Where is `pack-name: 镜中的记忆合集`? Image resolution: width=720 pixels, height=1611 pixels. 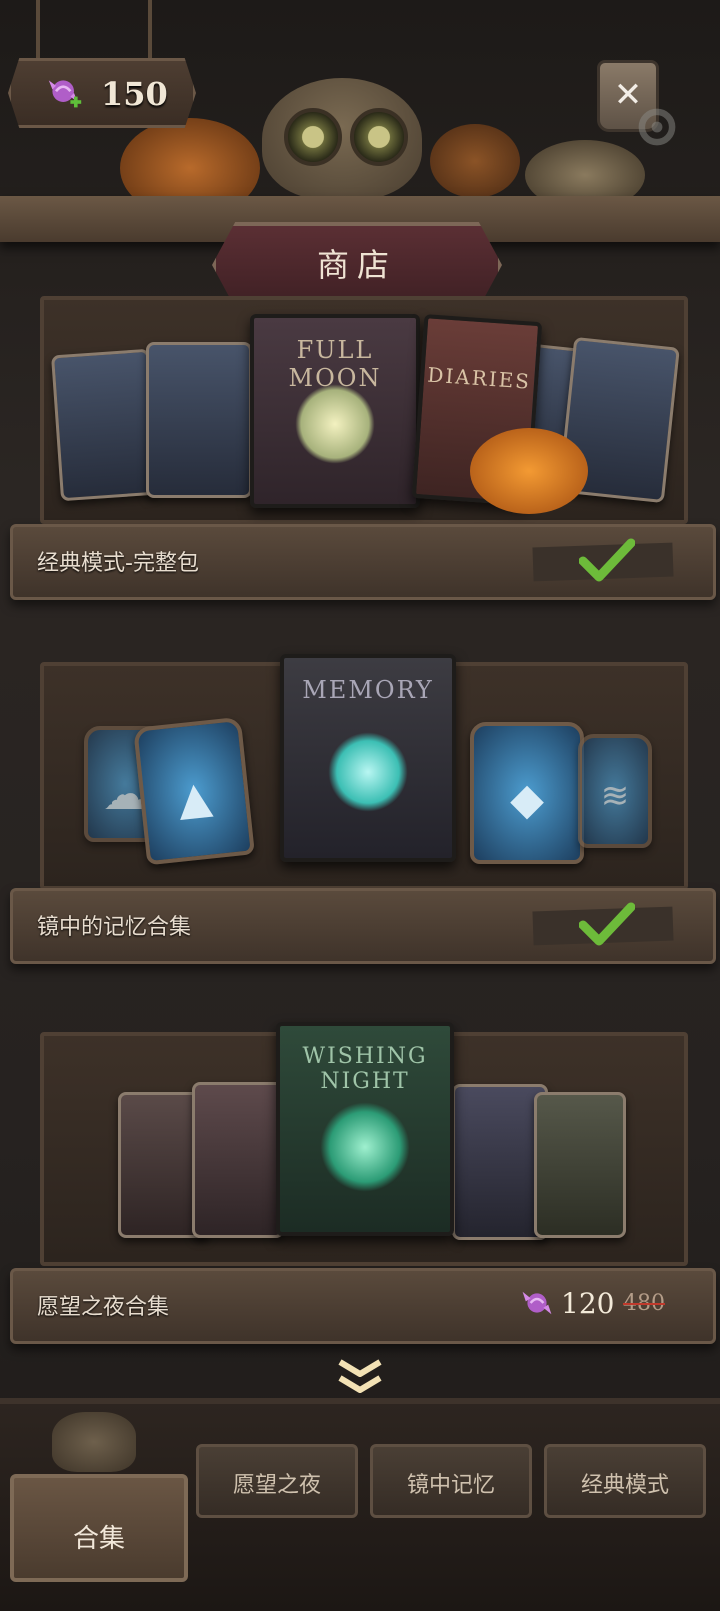
pack-name: 镜中的记忆合集 is located at coordinates (114, 927).